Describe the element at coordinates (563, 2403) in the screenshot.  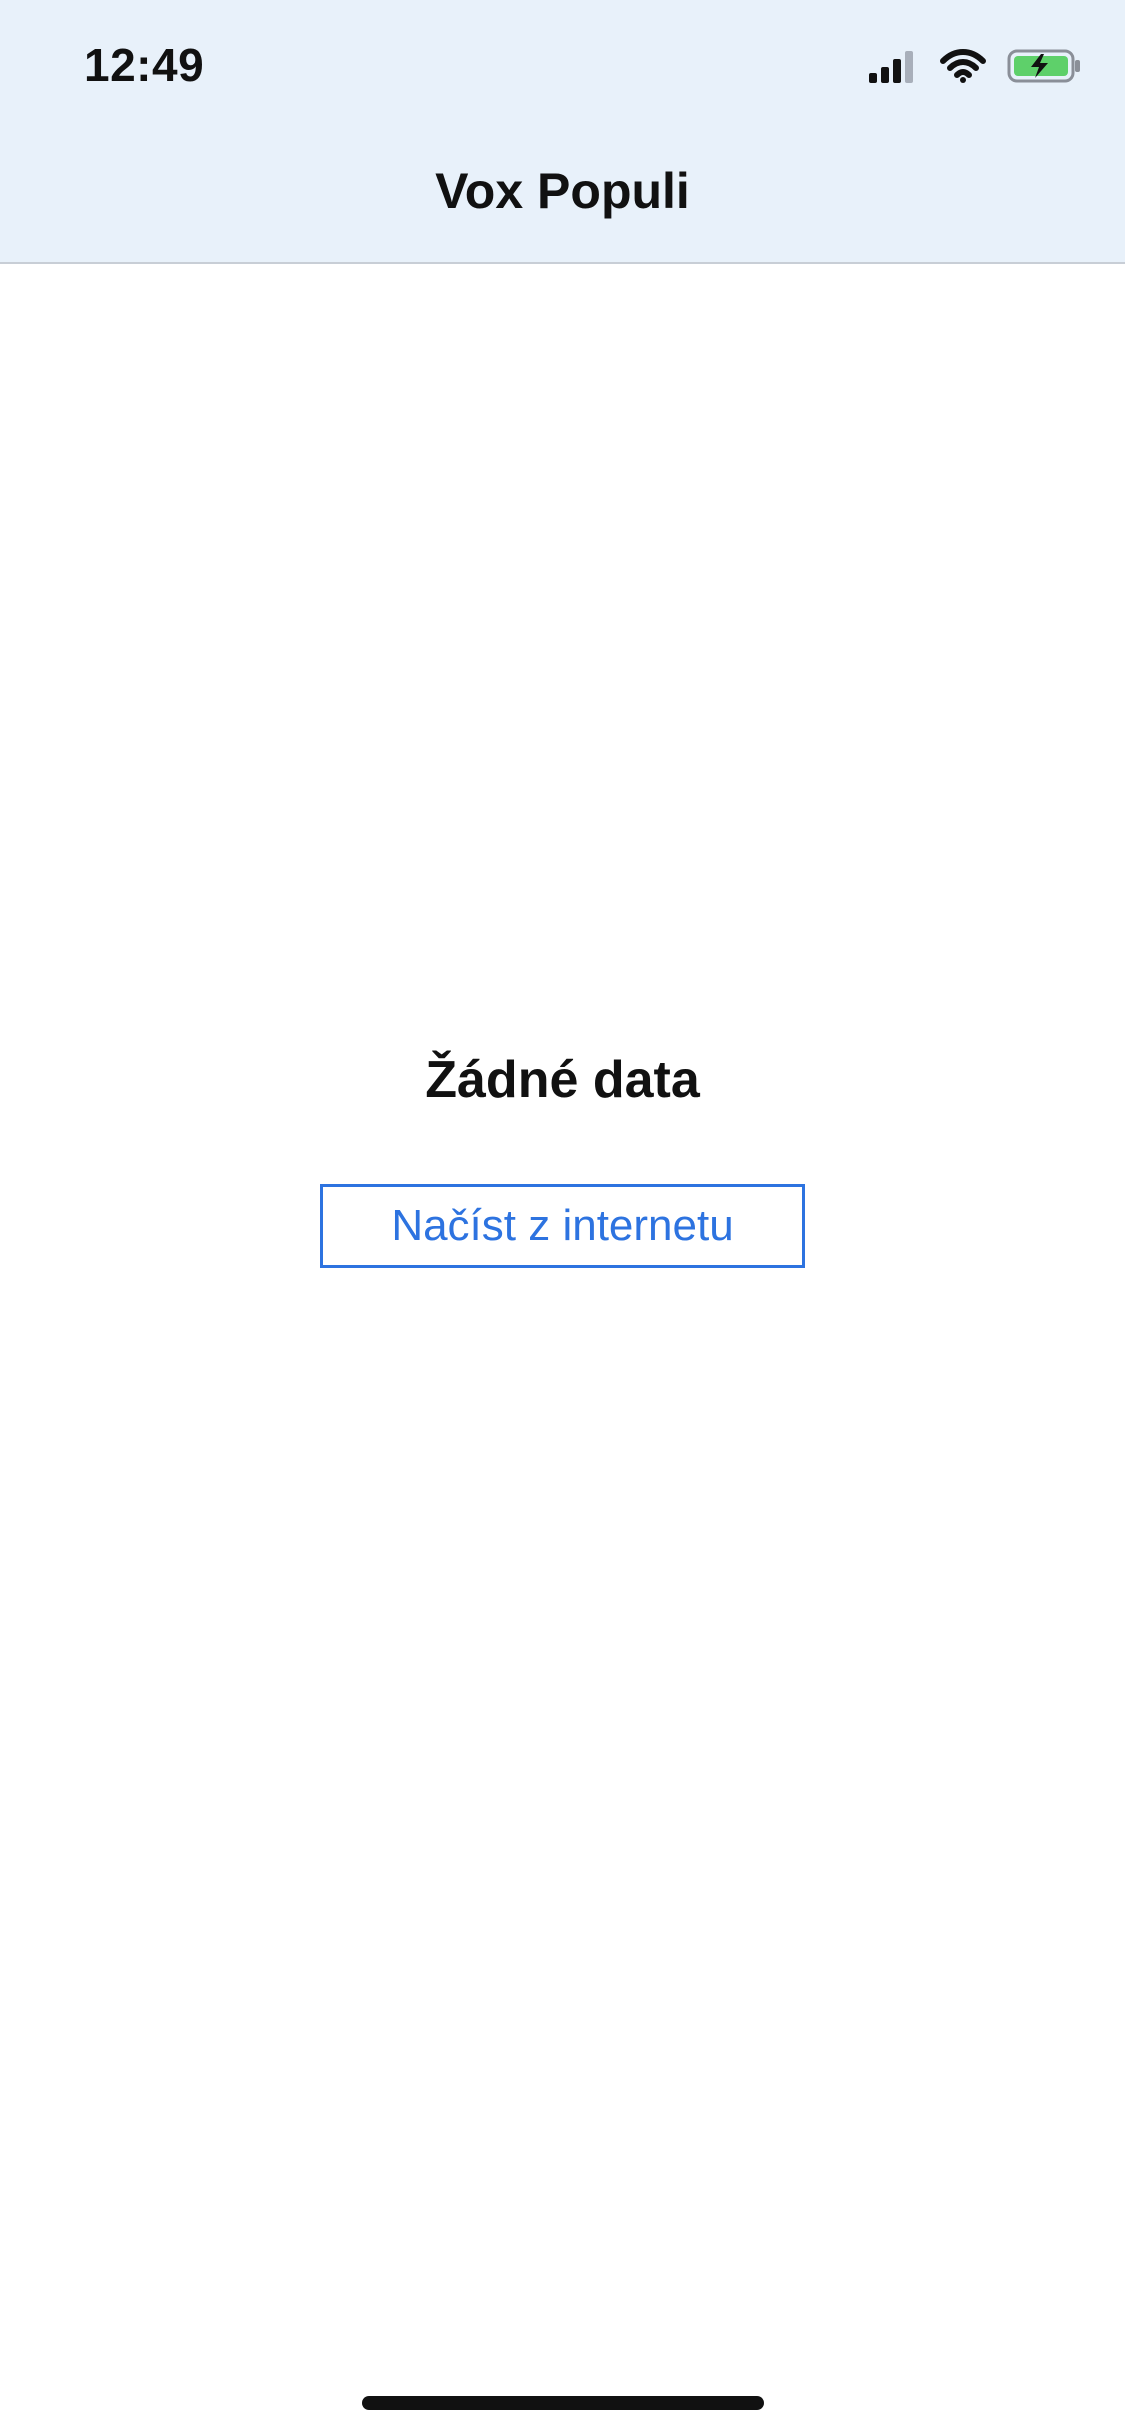
I see `home-indicator` at that location.